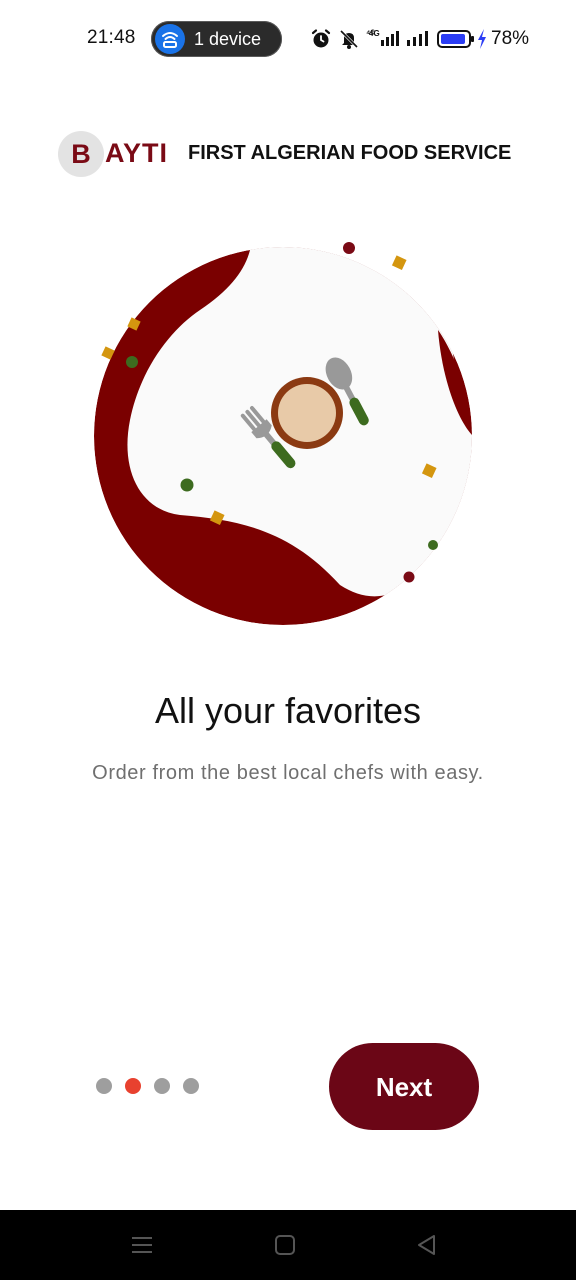 The height and width of the screenshot is (1280, 576). What do you see at coordinates (133, 1086) in the screenshot?
I see `page-dot-active` at bounding box center [133, 1086].